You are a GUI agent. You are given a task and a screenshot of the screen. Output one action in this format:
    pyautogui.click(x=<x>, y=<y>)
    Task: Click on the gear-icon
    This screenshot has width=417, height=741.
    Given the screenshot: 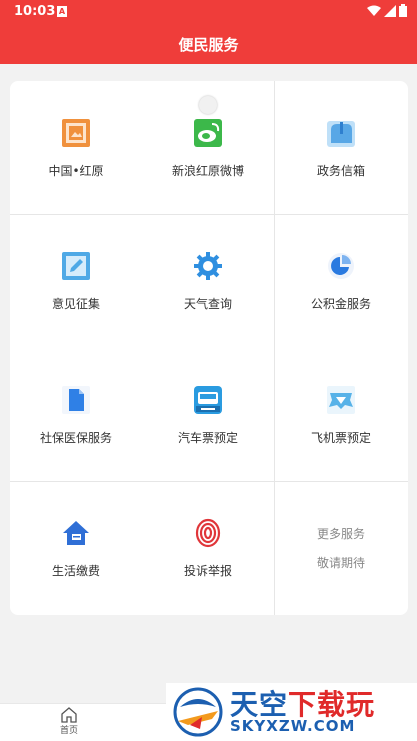 What is the action you would take?
    pyautogui.click(x=208, y=266)
    